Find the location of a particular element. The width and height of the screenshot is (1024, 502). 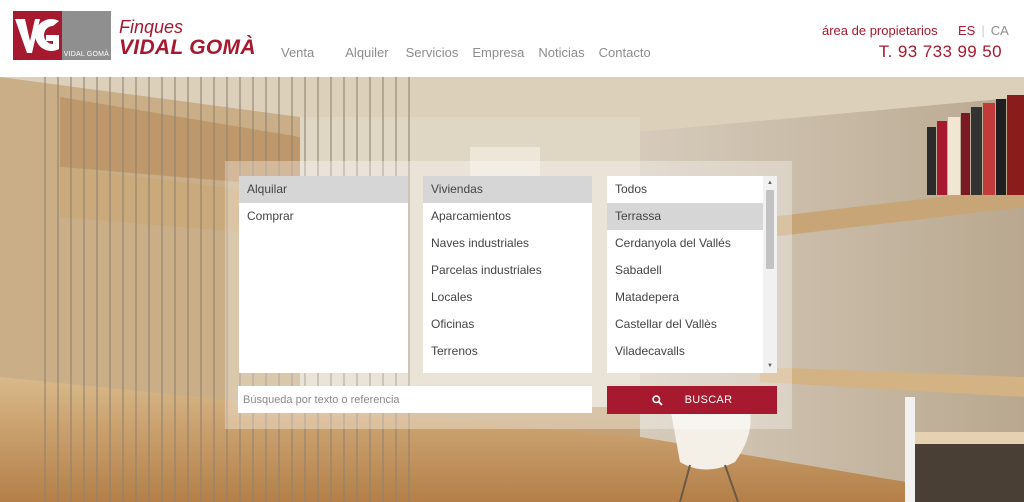

scroll-up-arrow-icon: ▲ is located at coordinates (770, 183).